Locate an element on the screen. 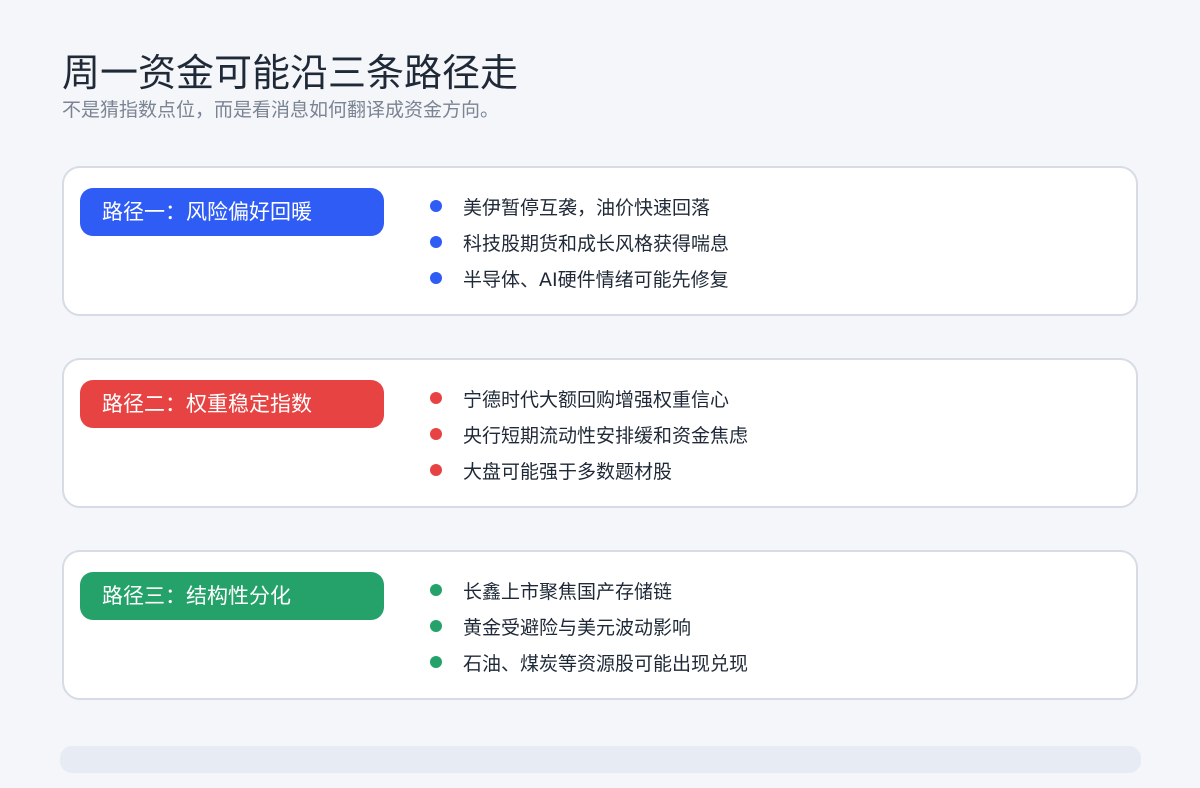 This screenshot has width=1200, height=788. bullet-text: 央行短期流动性安排缓和资金焦虑 is located at coordinates (606, 436).